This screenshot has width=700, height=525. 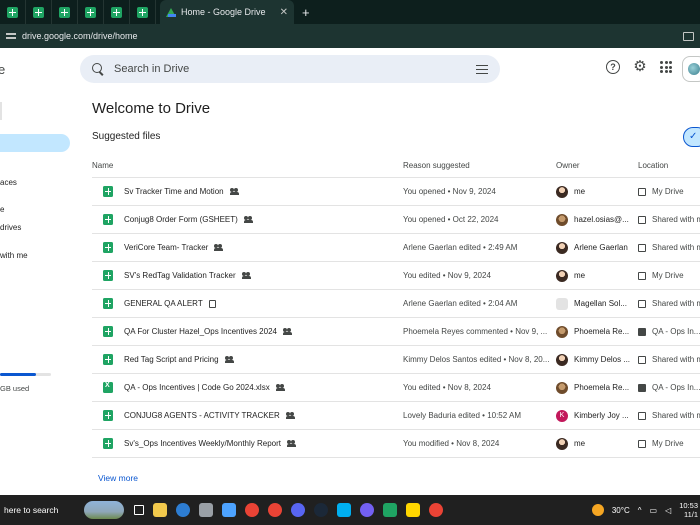 What do you see at coordinates (597, 510) in the screenshot?
I see `weather-icon` at bounding box center [597, 510].